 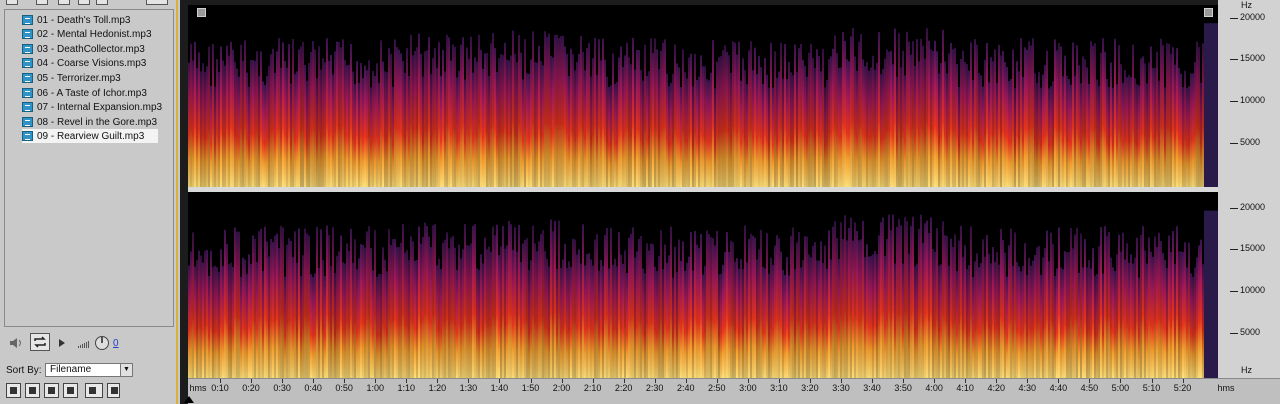 I want to click on file-name: 01 - Death's Toll.mp3, so click(x=84, y=20).